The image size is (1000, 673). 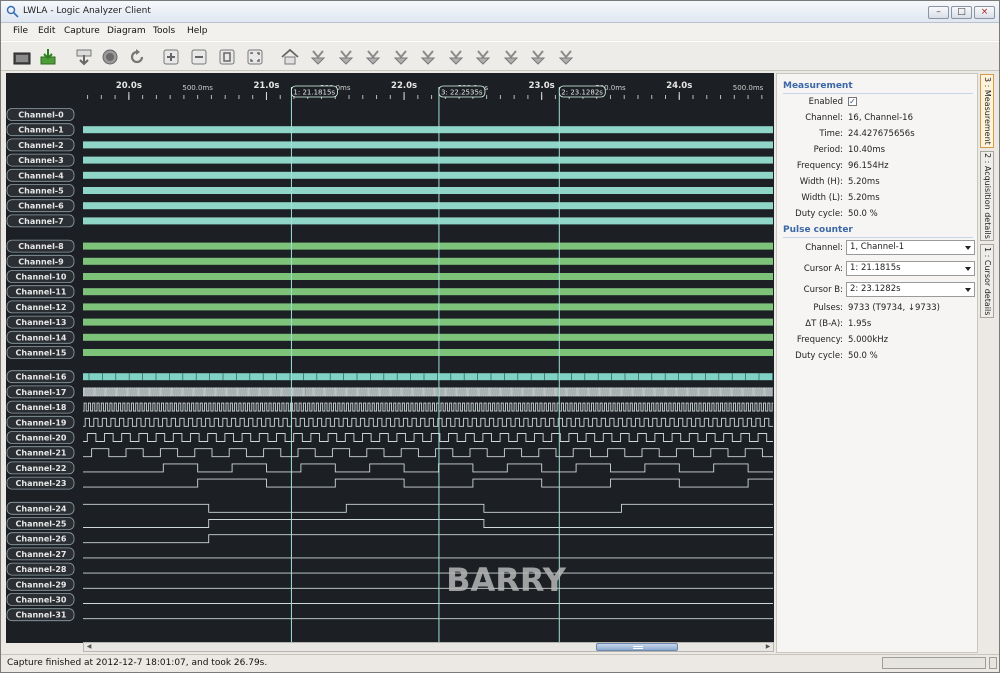 I want to click on channel-label: Channel-3, so click(x=40, y=160).